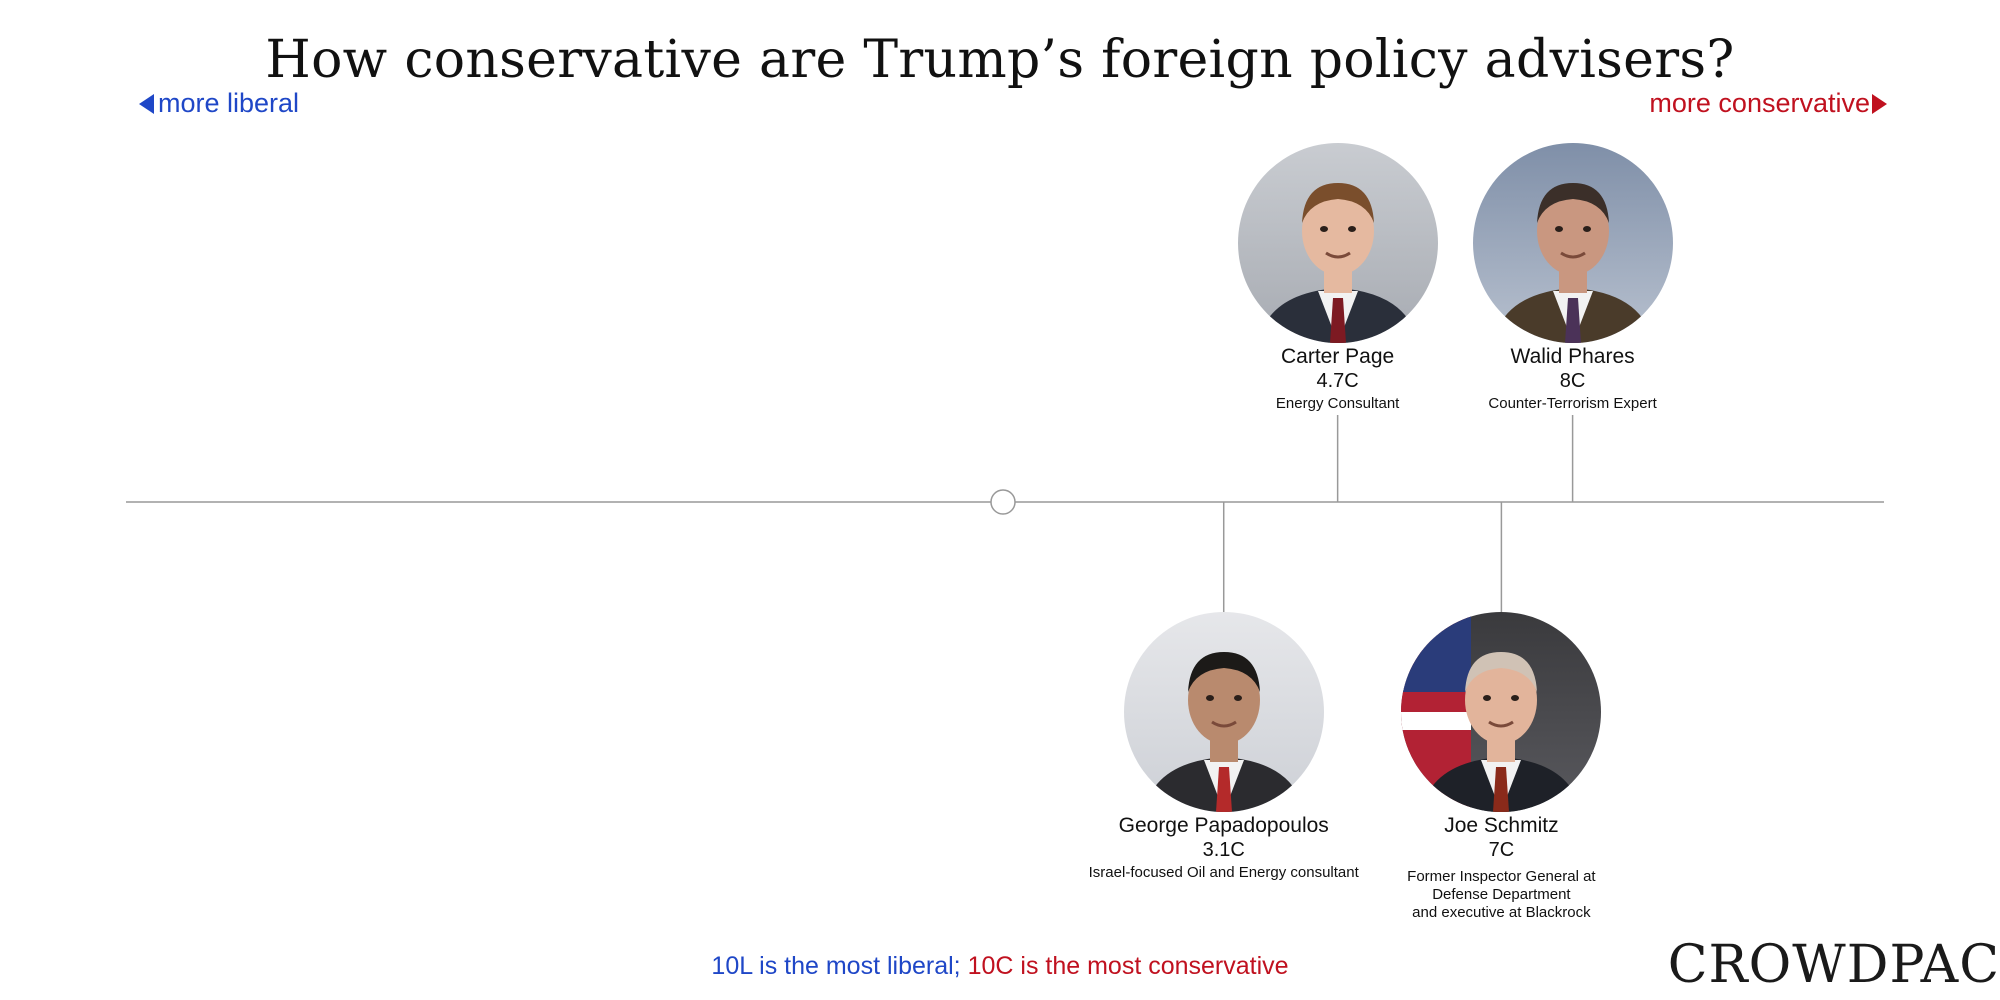 The height and width of the screenshot is (1000, 2000). What do you see at coordinates (1501, 825) in the screenshot?
I see `adviser-name: Joe Schmitz` at bounding box center [1501, 825].